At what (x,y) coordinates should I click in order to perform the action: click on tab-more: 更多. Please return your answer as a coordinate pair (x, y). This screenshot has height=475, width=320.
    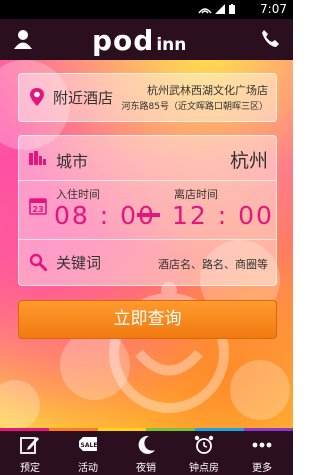
    Looking at the image, I should click on (262, 453).